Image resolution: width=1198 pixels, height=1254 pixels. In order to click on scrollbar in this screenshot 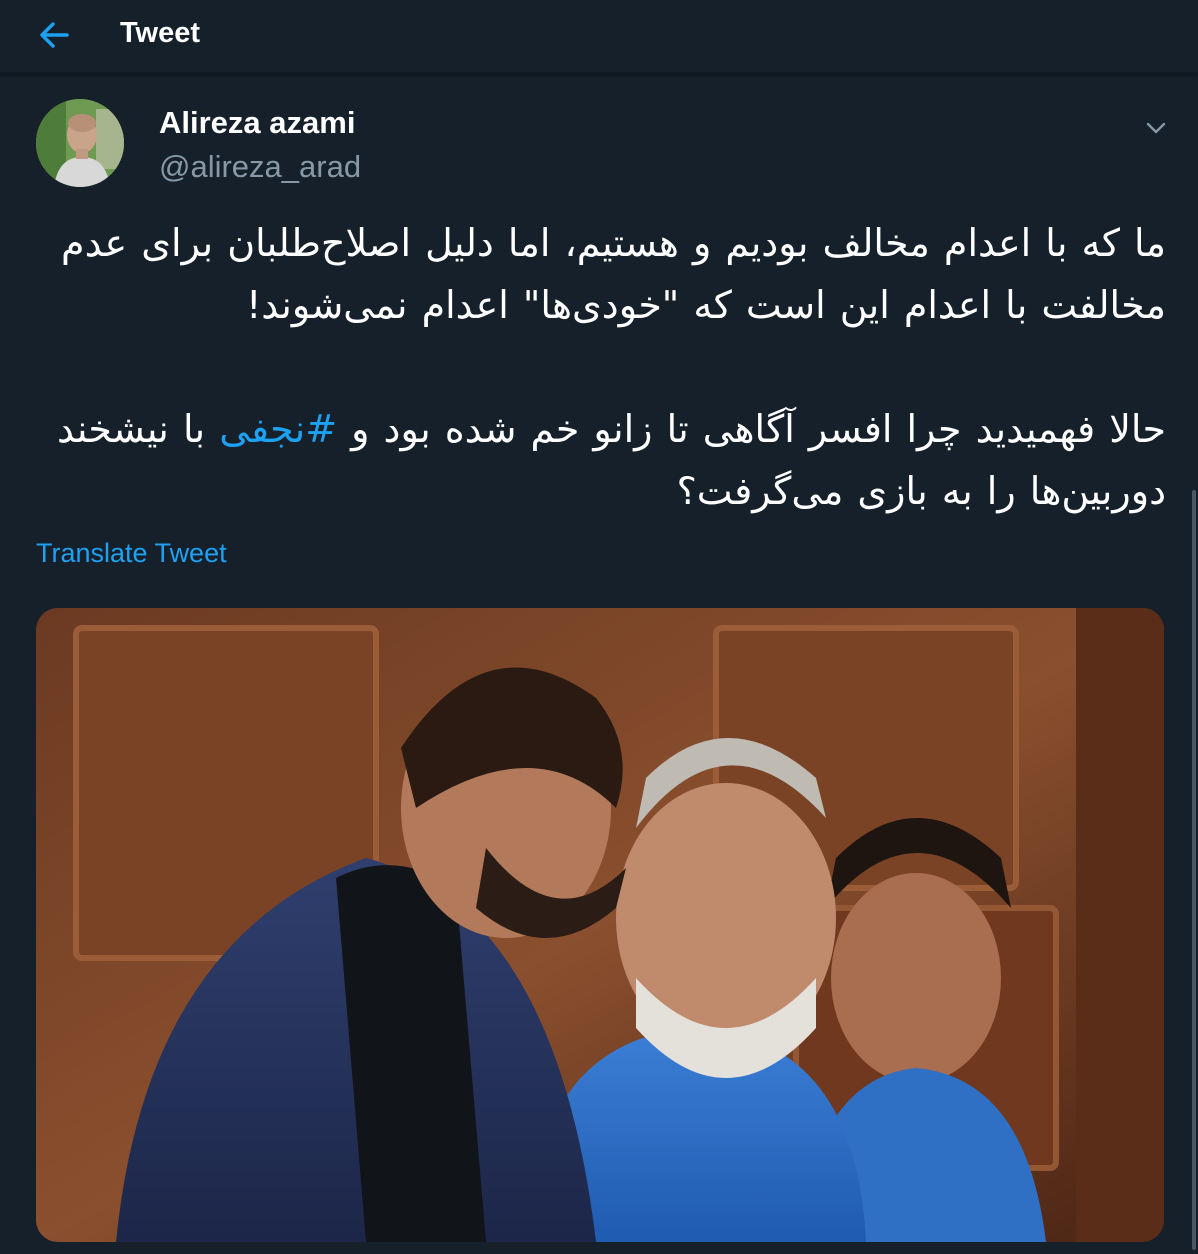, I will do `click(1194, 870)`.